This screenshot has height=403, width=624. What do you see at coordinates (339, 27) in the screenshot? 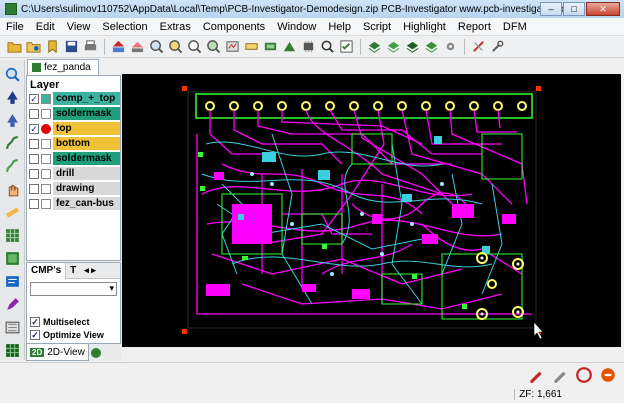
I see `menu-help: Help` at bounding box center [339, 27].